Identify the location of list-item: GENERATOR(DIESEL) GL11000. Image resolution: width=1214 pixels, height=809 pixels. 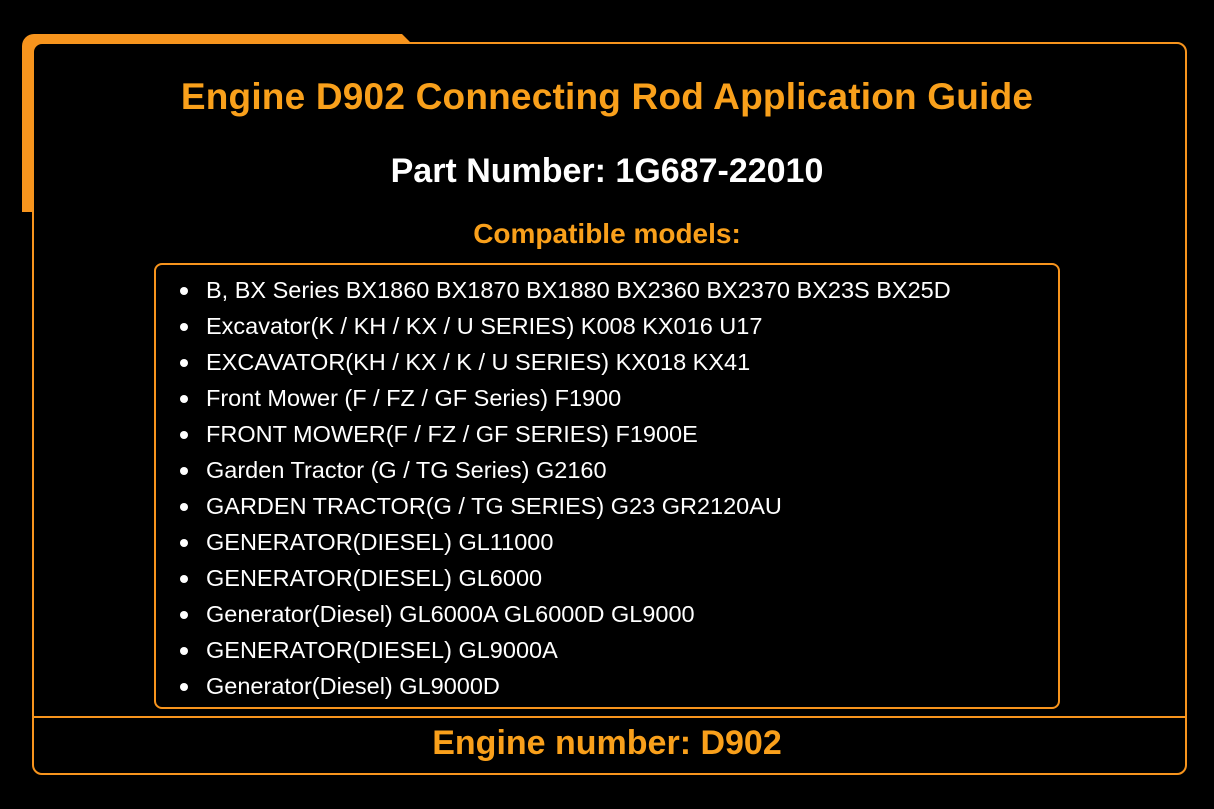
(618, 545).